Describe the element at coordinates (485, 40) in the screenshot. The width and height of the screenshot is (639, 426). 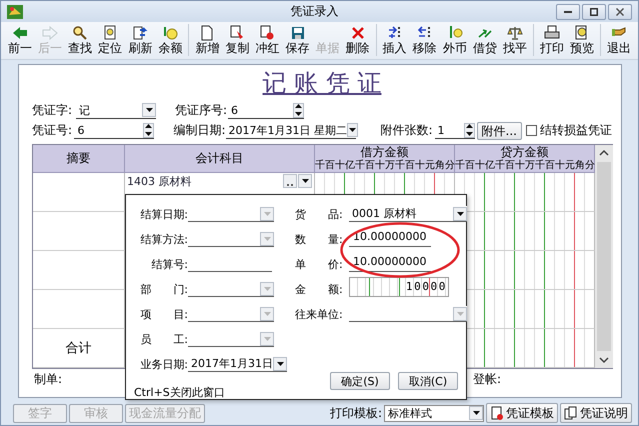
I see `toolbar-button: 借贷` at that location.